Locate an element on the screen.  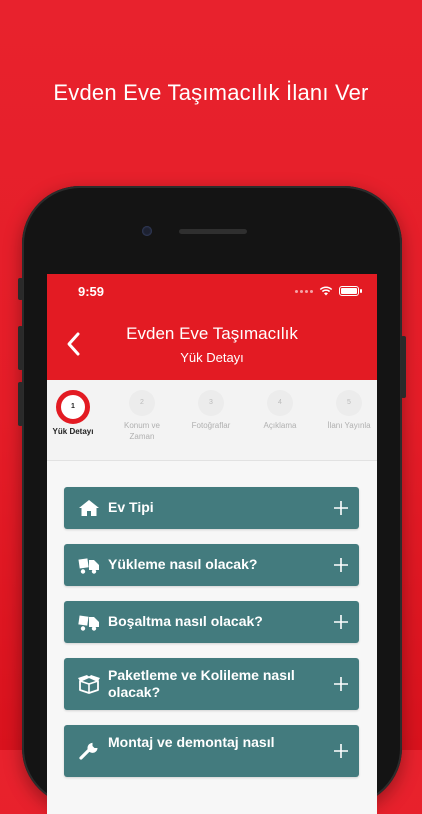
box-icon is located at coordinates (89, 684).